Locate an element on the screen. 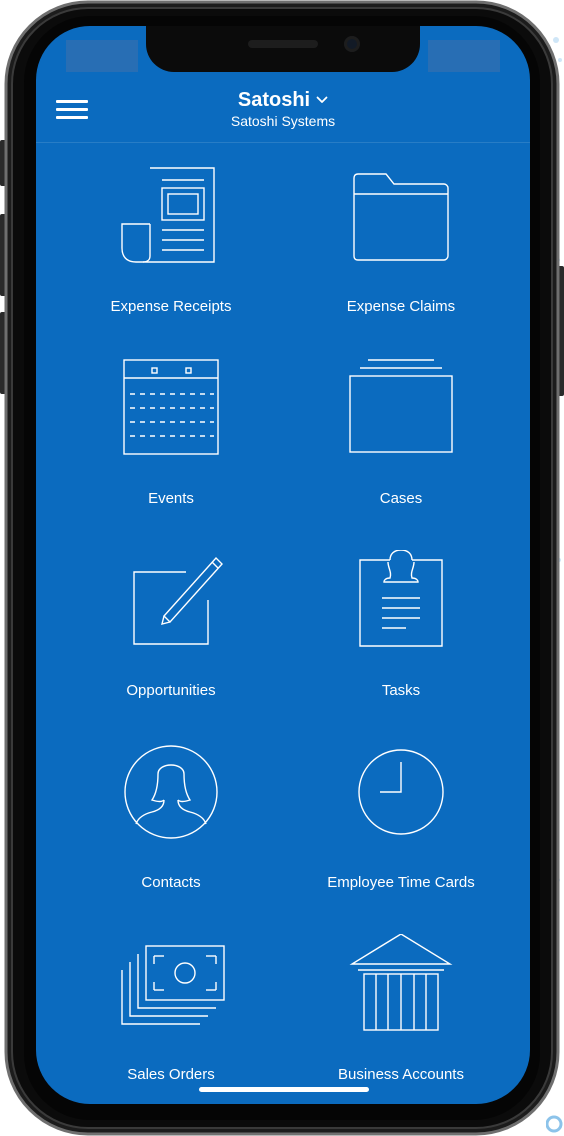  receipt-icon is located at coordinates (168, 215).